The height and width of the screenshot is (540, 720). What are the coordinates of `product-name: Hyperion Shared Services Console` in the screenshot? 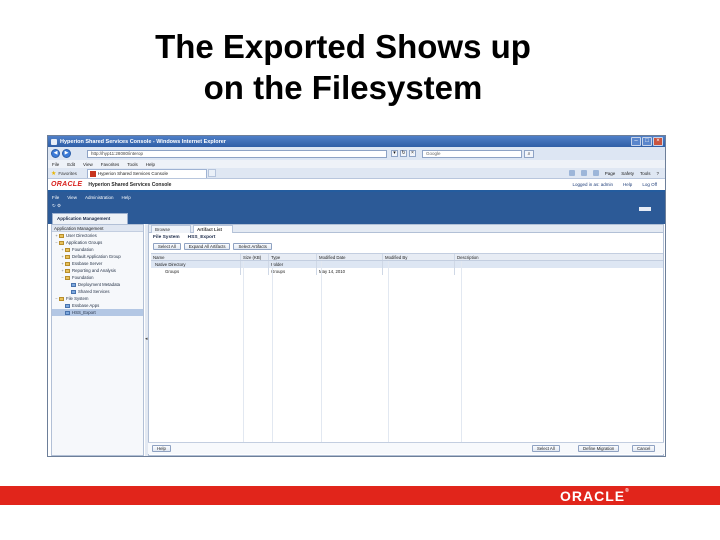 It's located at (130, 184).